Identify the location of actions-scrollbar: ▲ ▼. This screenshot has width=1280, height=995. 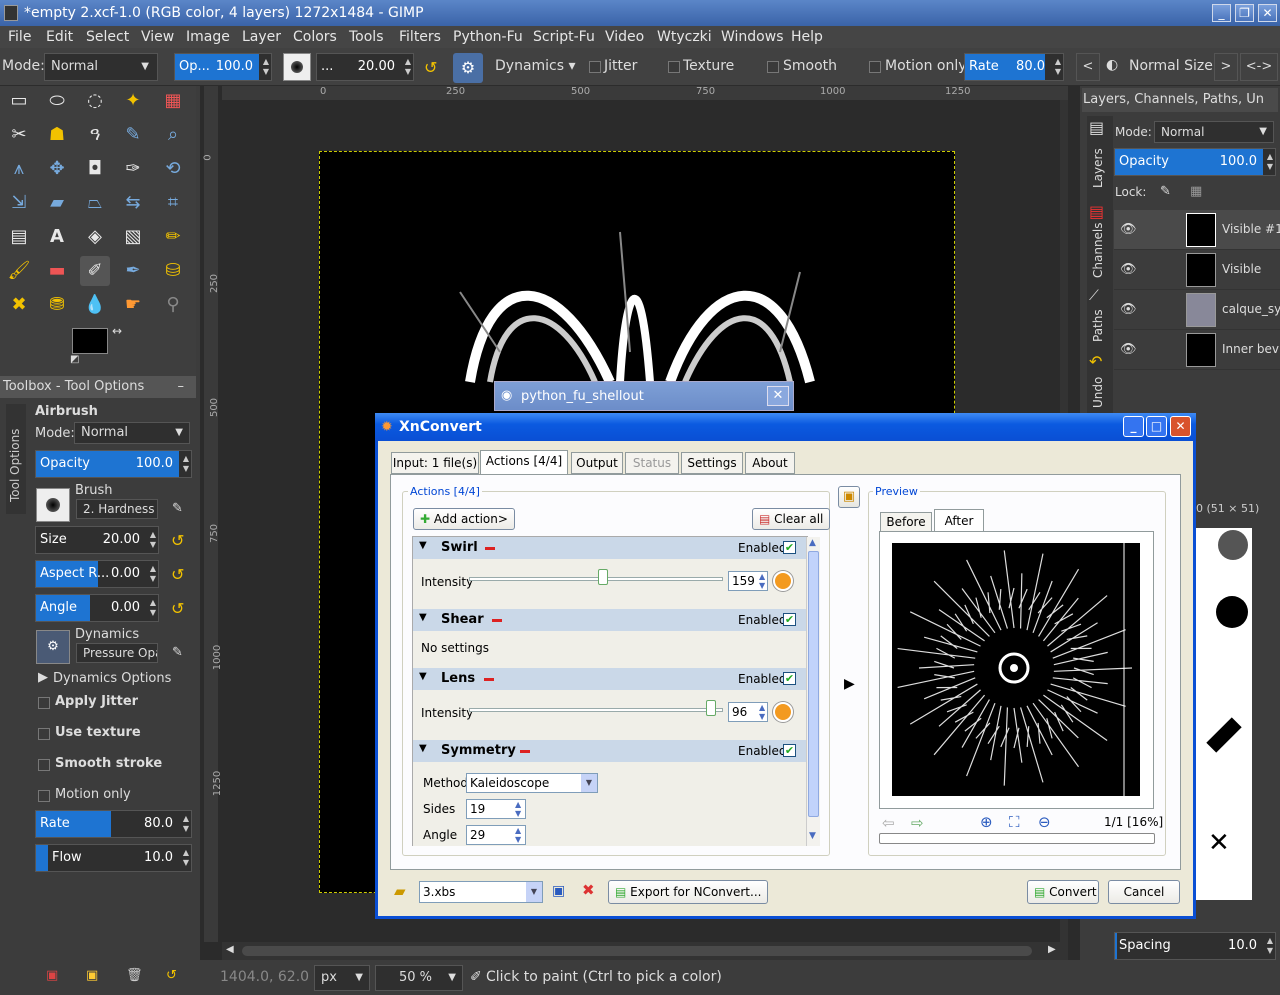
(813, 691).